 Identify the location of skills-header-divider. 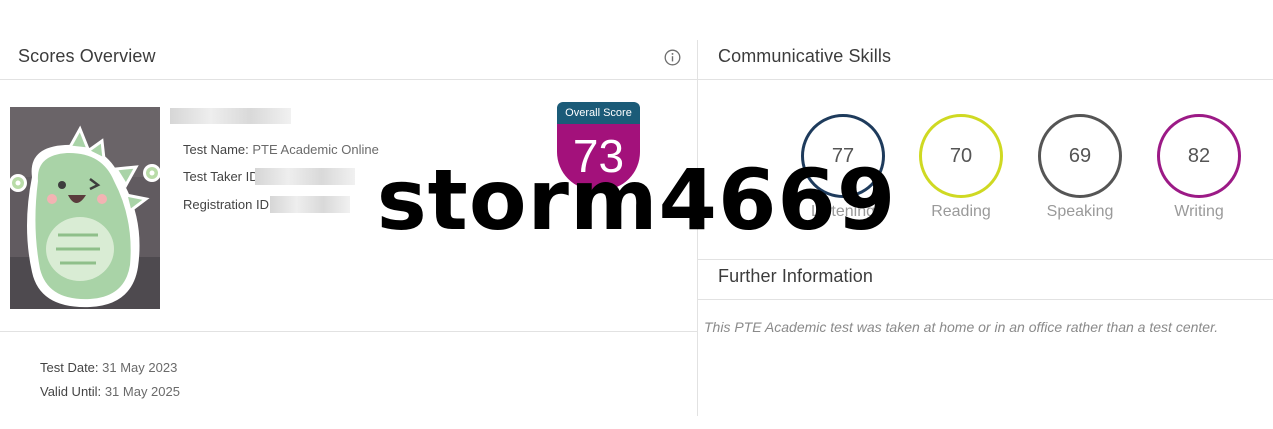
(985, 79).